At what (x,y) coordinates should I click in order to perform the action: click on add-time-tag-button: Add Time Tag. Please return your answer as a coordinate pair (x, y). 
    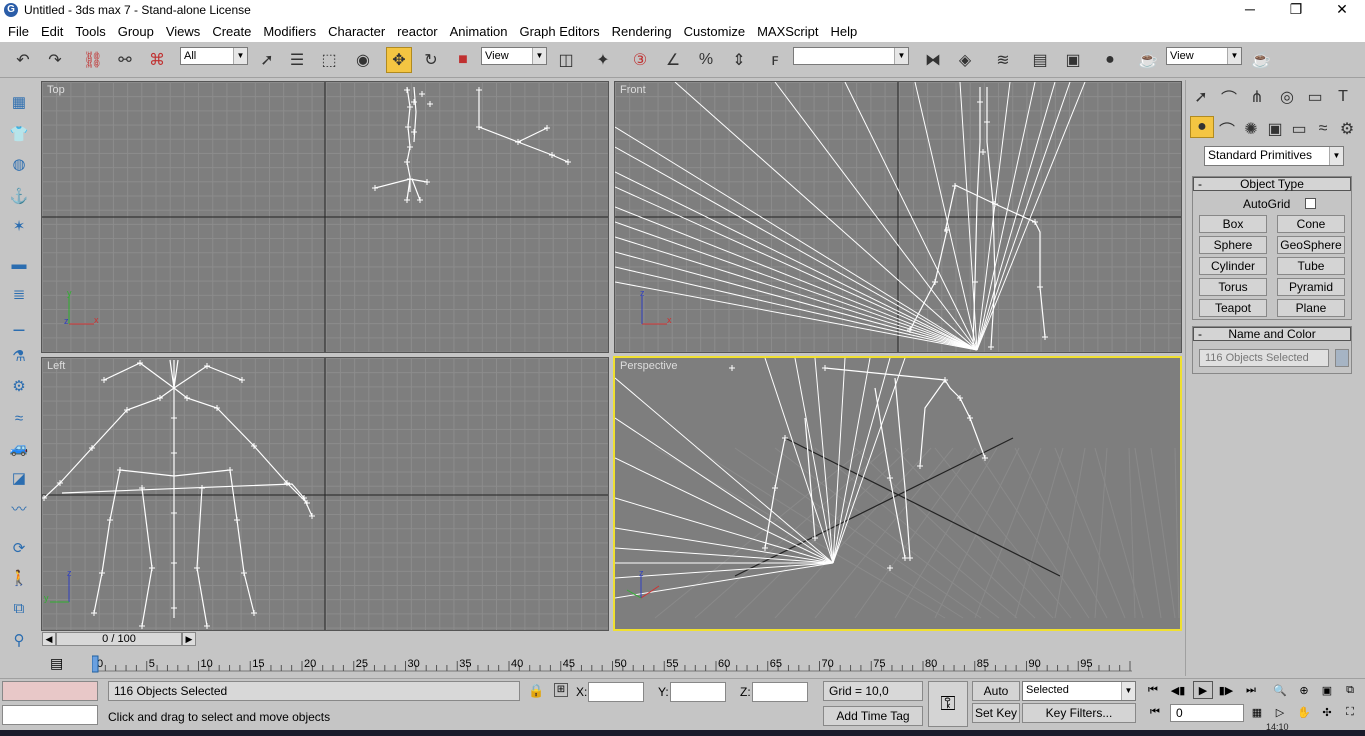
    Looking at the image, I should click on (873, 716).